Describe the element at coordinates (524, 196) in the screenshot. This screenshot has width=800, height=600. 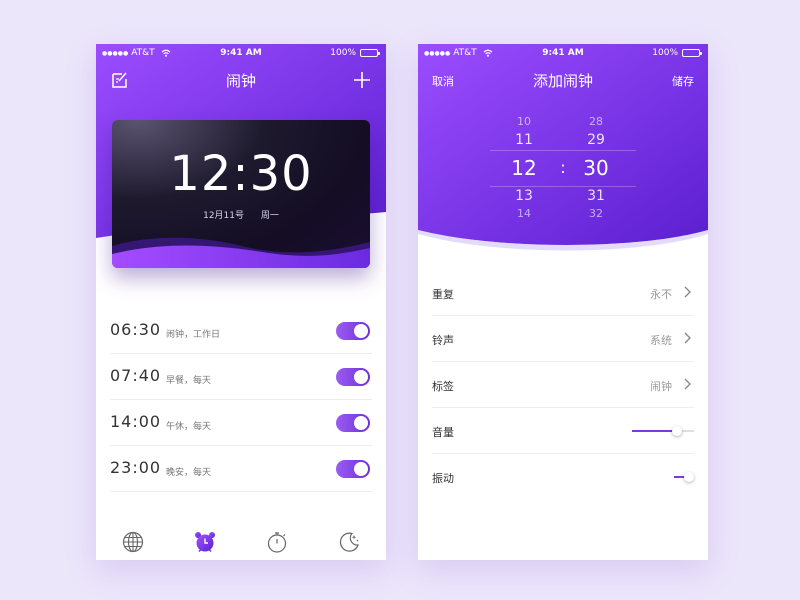
I see `hour-option: 13` at that location.